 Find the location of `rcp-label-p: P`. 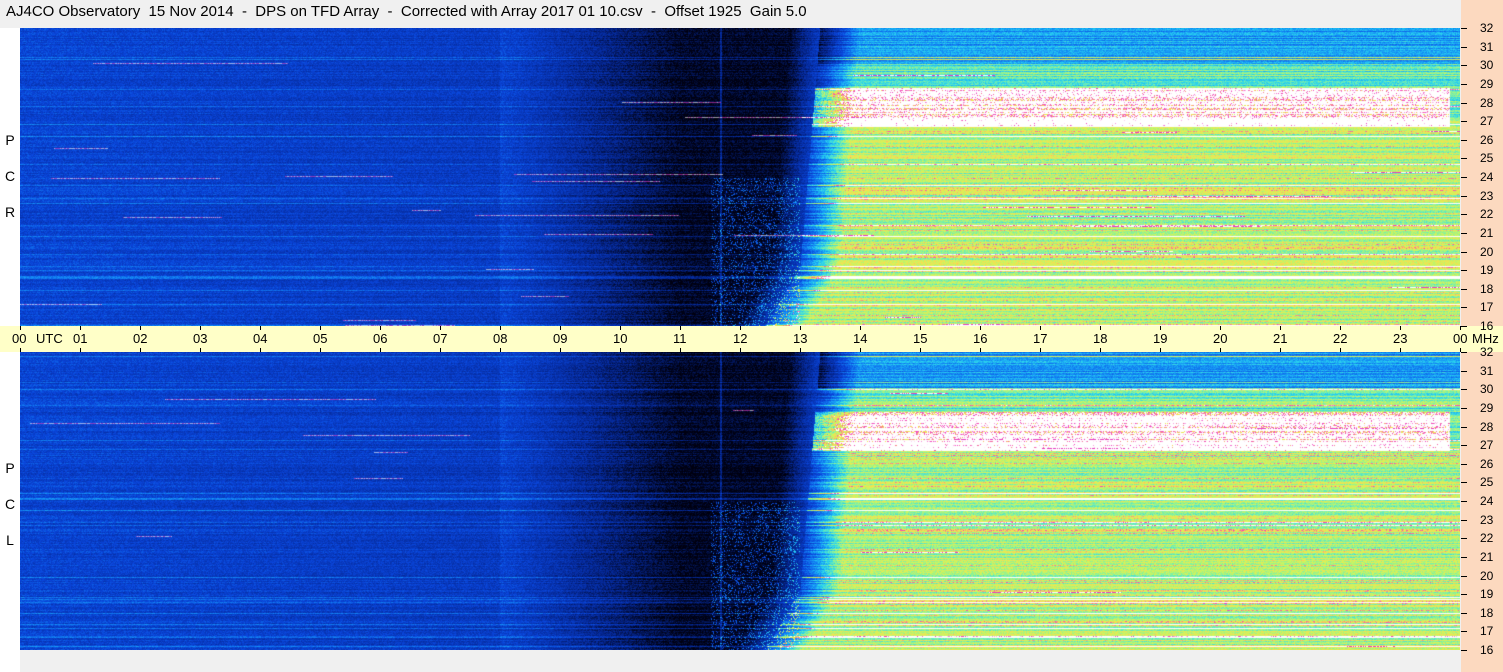

rcp-label-p: P is located at coordinates (10, 140).